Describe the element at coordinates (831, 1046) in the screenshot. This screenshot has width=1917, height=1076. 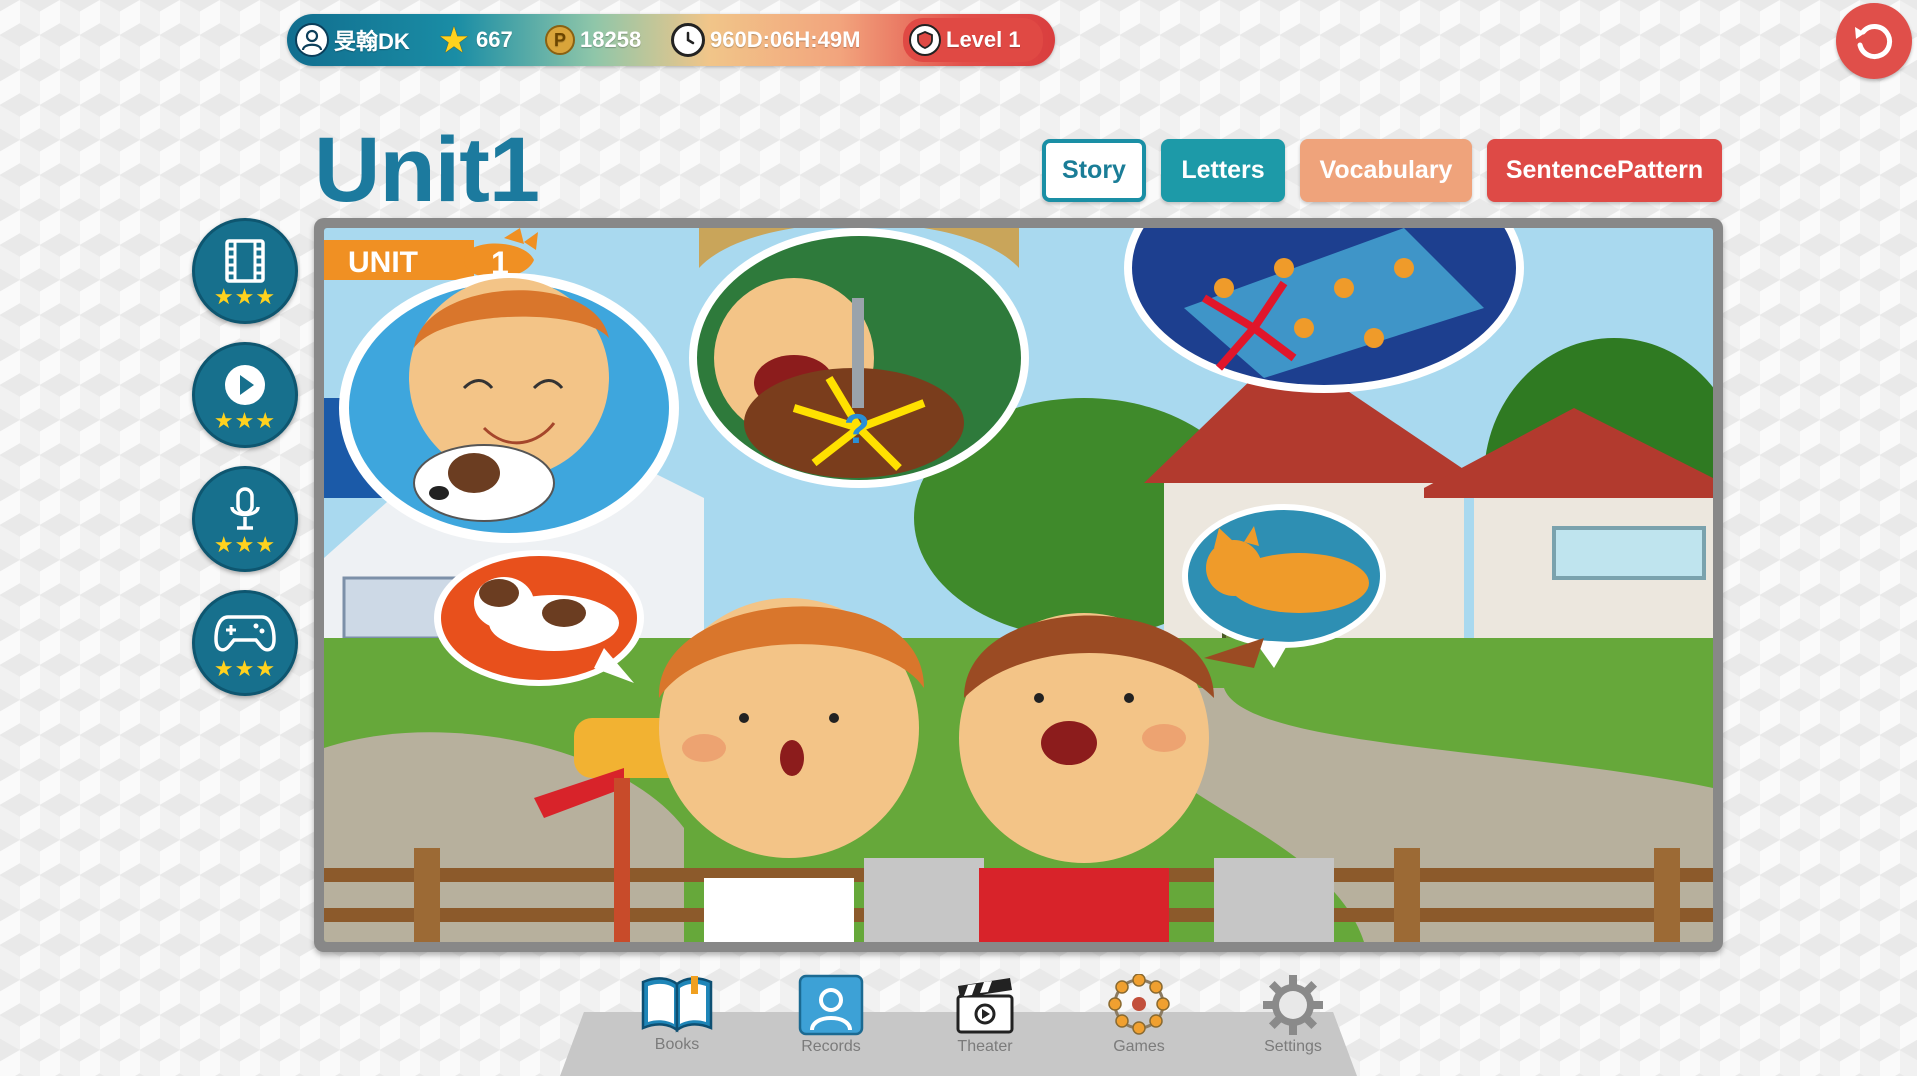
I see `nav-records-label: Records` at that location.